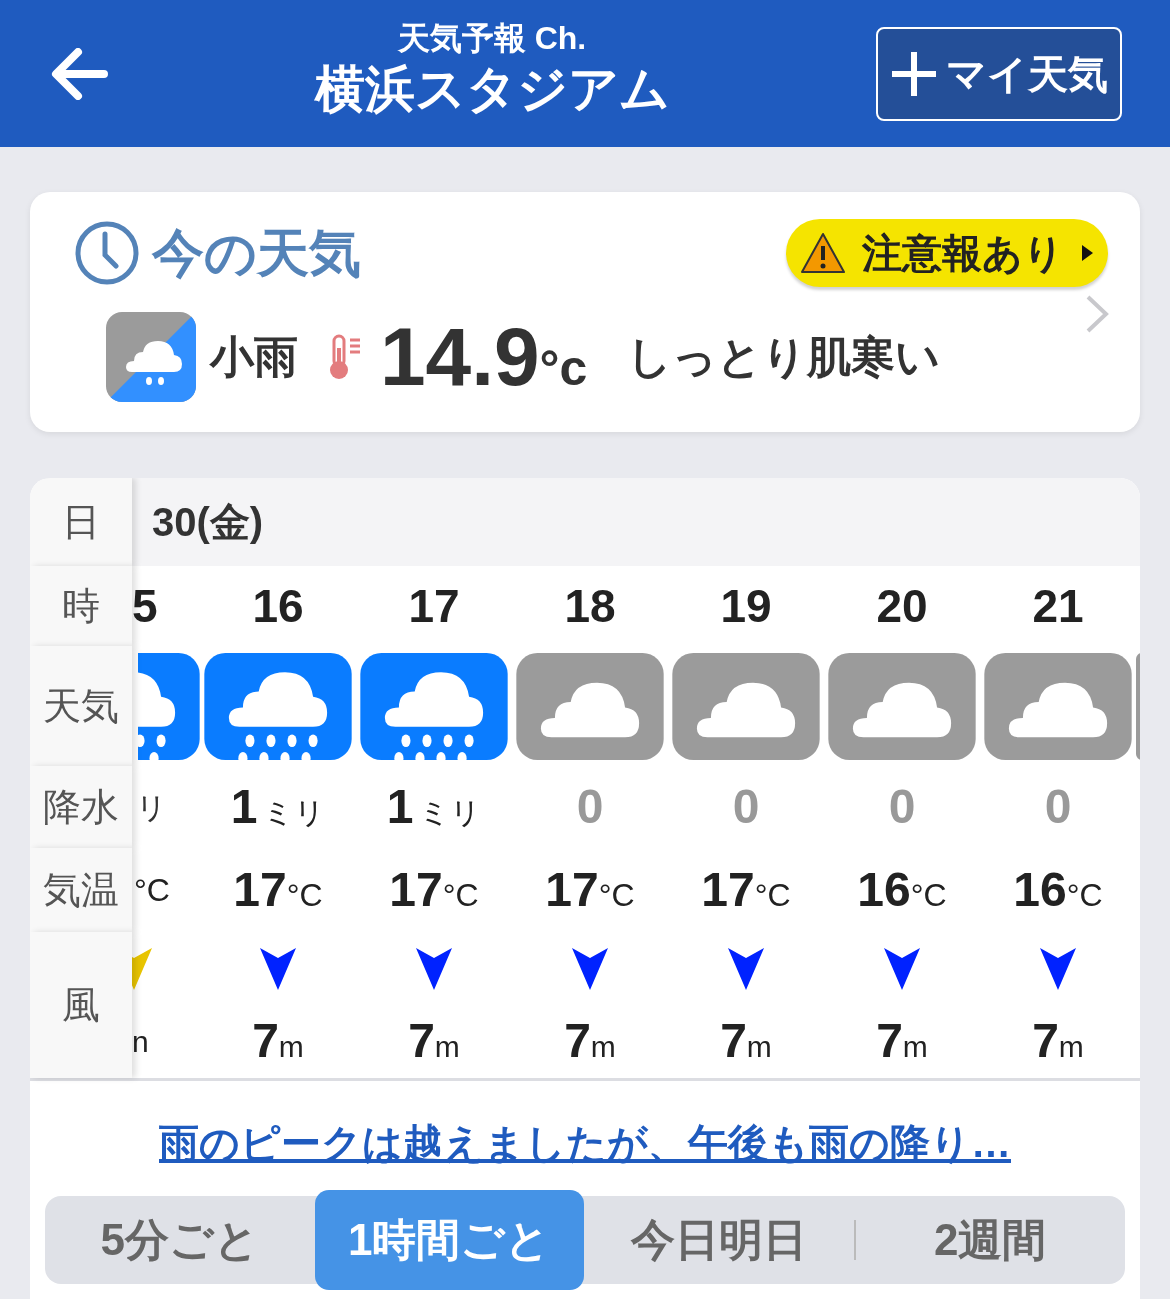 This screenshot has height=1299, width=1170. I want to click on interval-tab: 1時間ごと, so click(449, 1240).